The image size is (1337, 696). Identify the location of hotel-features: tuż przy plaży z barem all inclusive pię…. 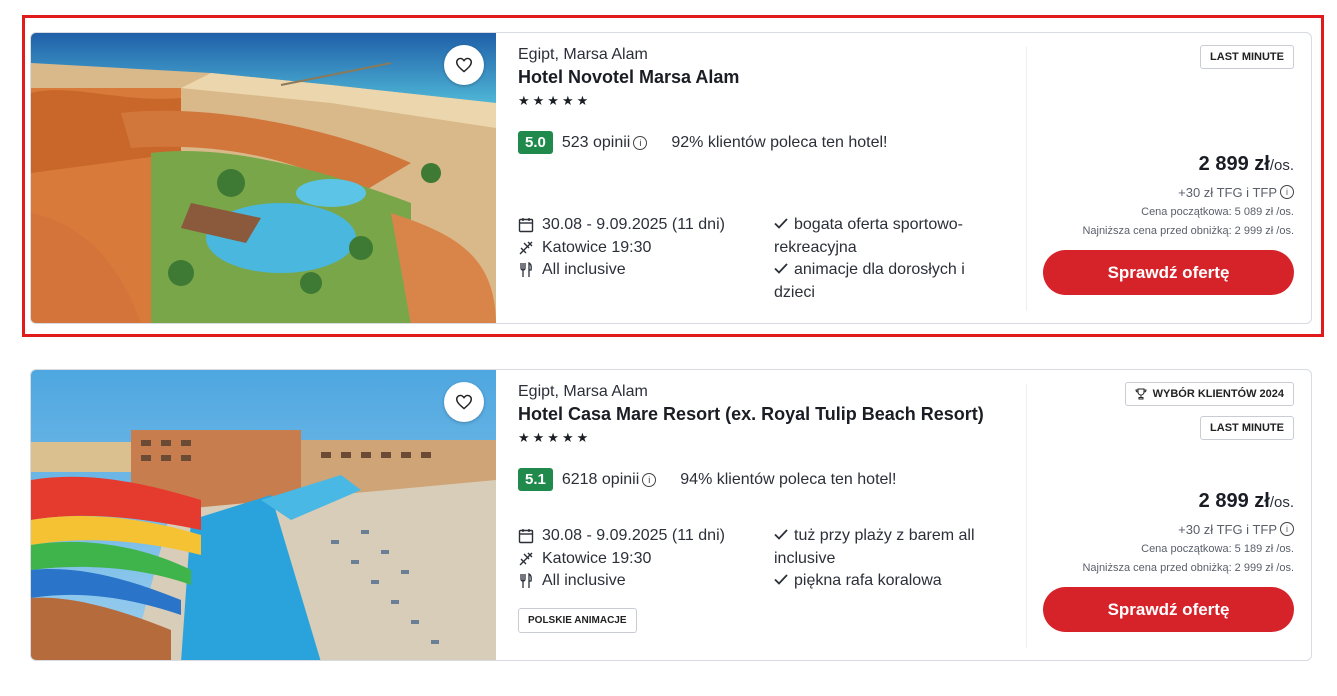
(889, 559).